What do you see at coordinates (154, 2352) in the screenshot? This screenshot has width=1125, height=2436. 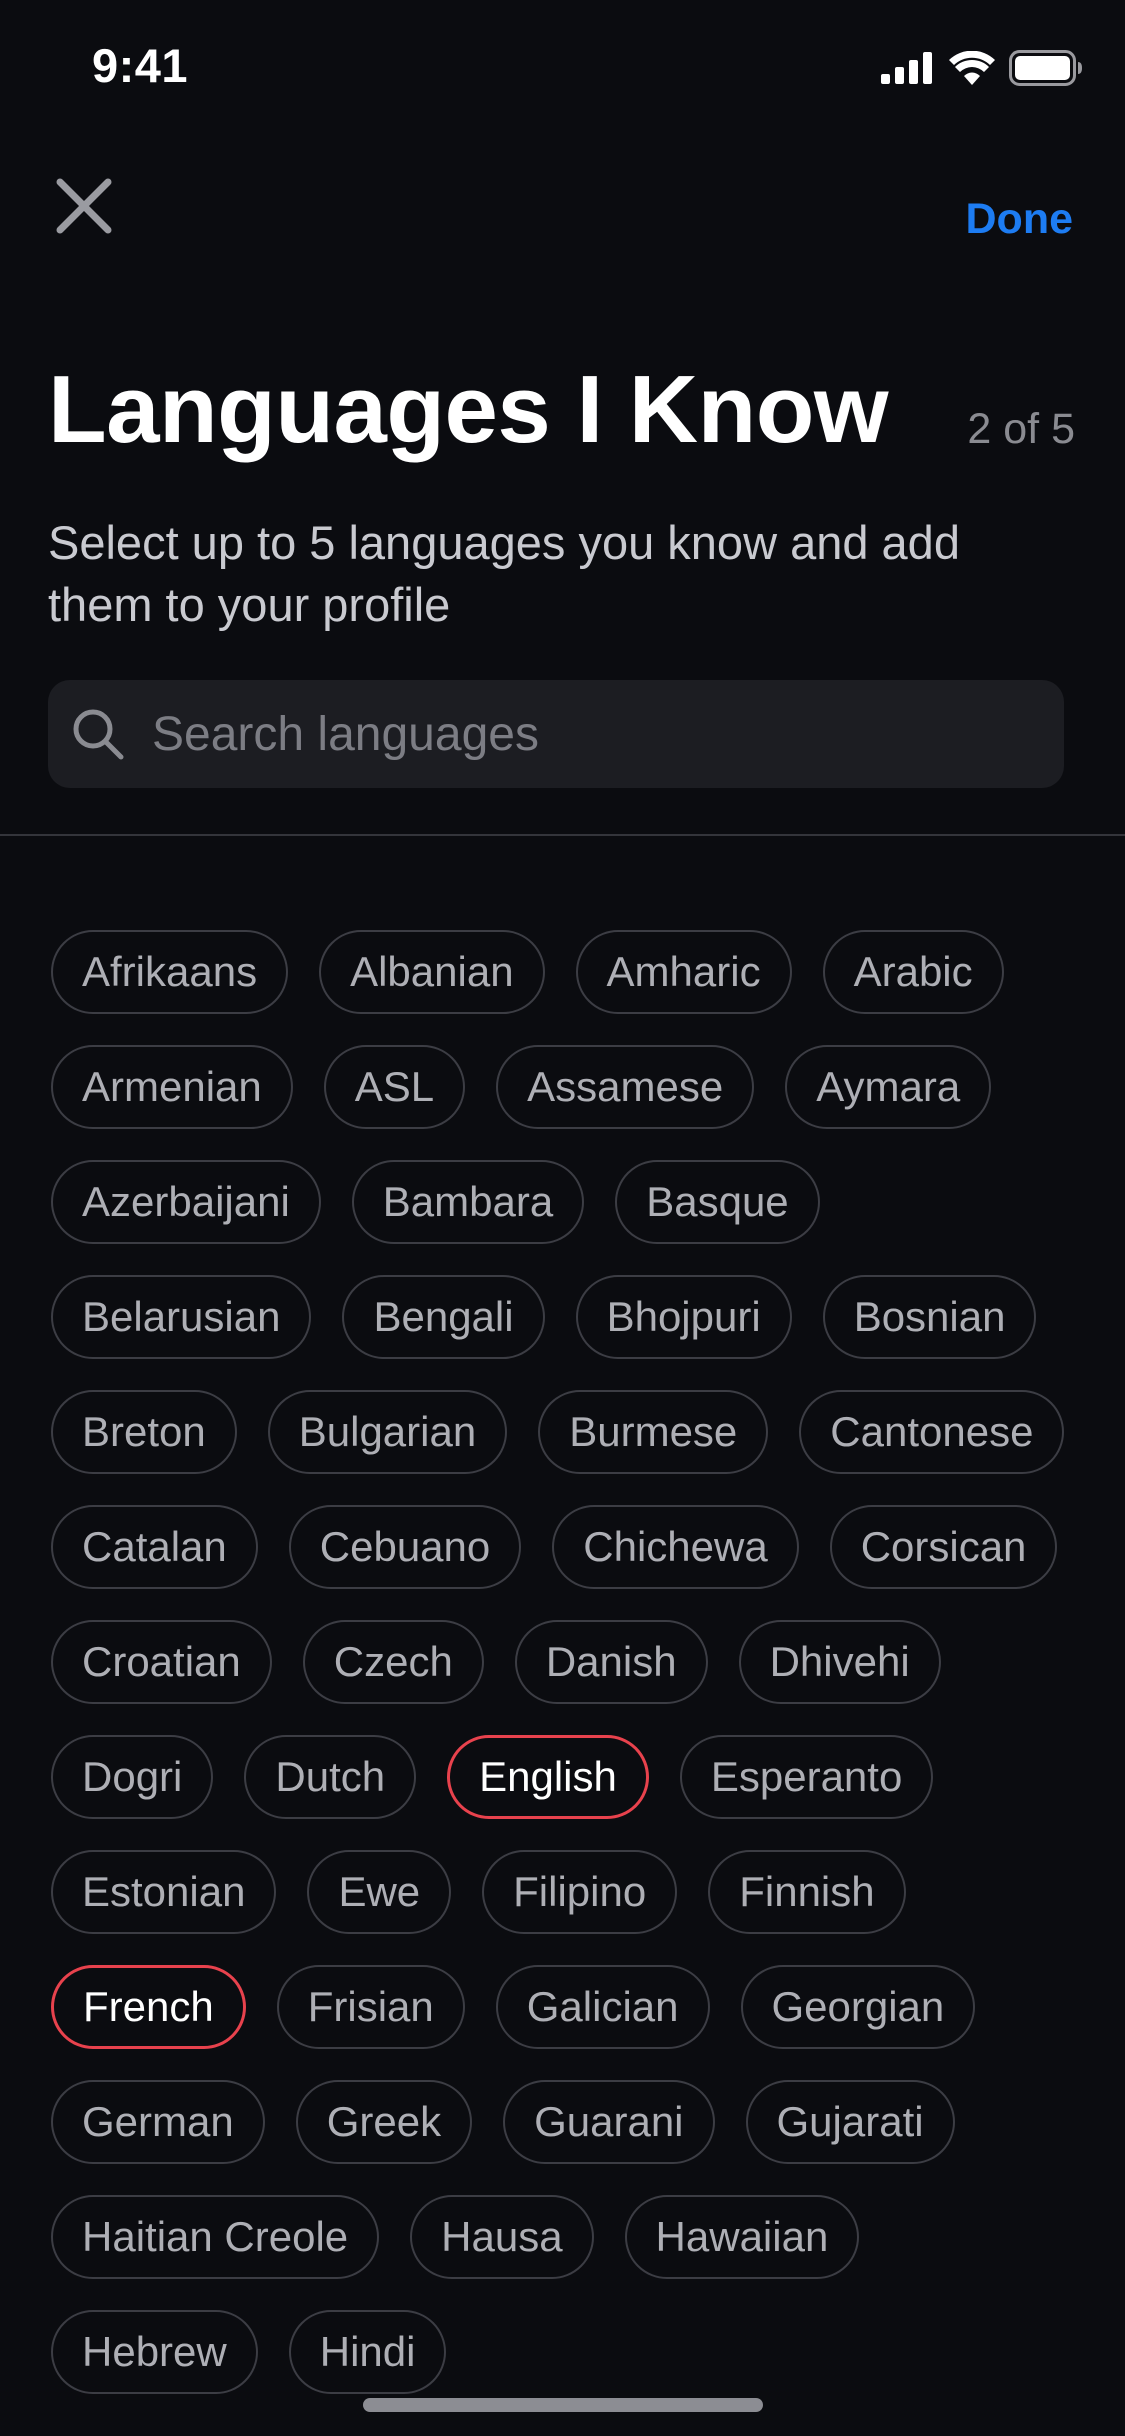 I see `language-chip-hebrew: Hebrew` at bounding box center [154, 2352].